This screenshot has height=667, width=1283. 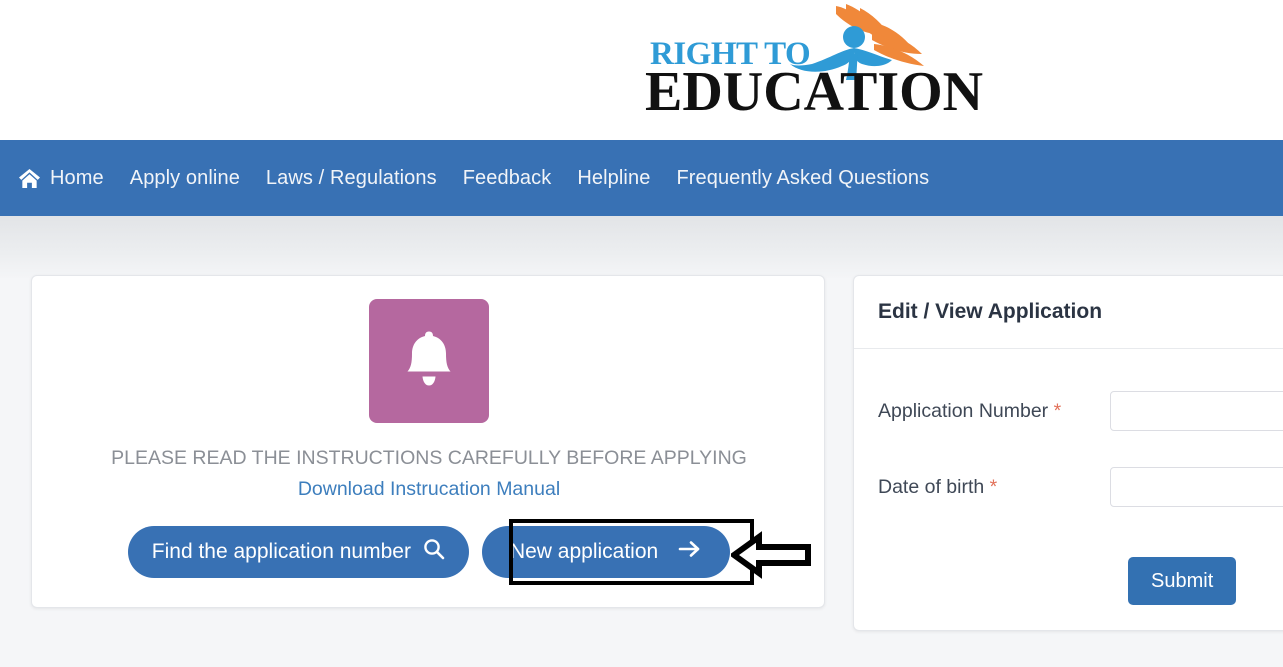 I want to click on bell-icon, so click(x=429, y=361).